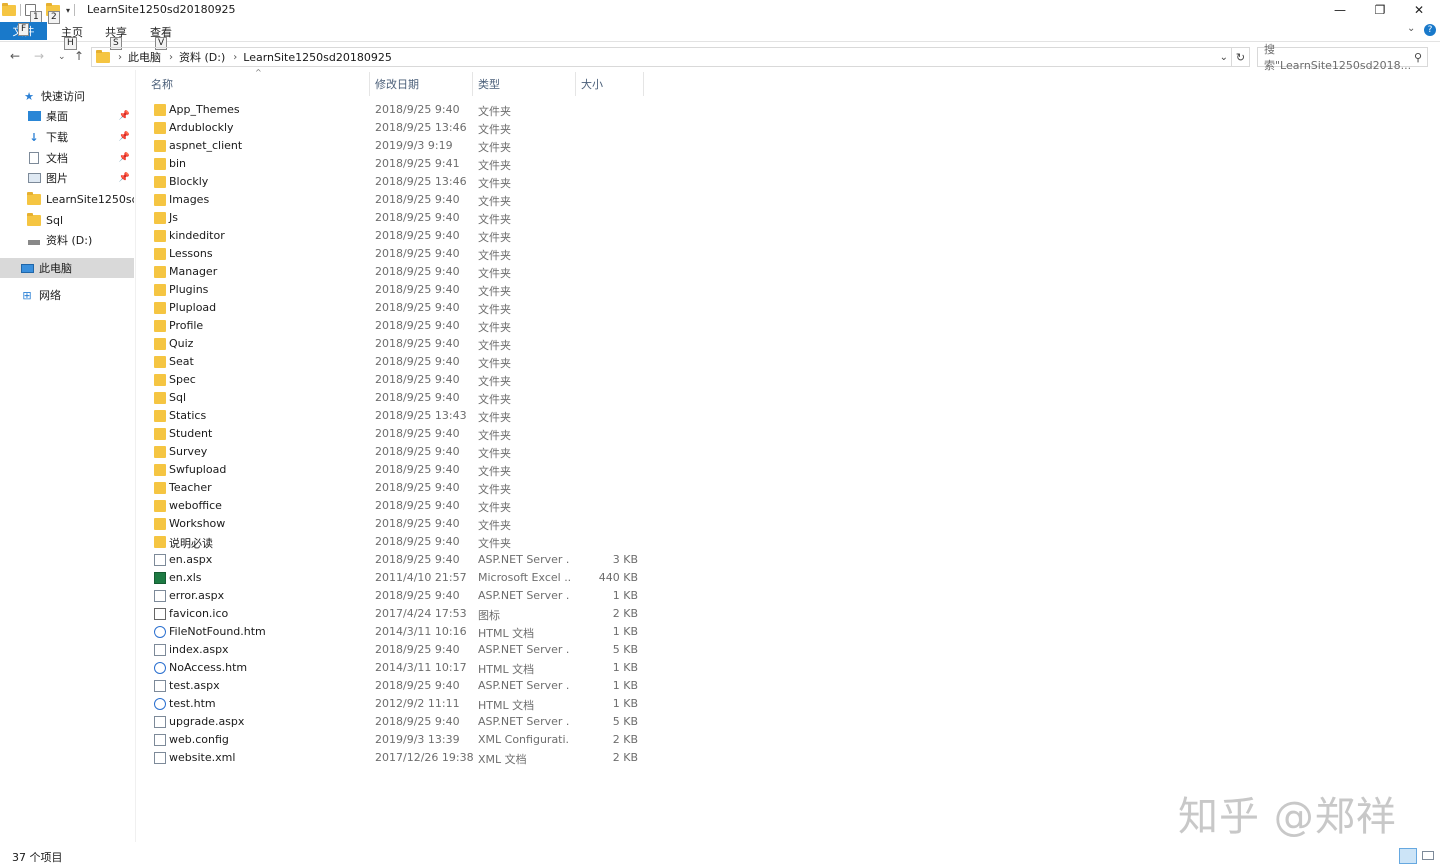 The image size is (1440, 866). I want to click on restore-button: ❐, so click(1380, 10).